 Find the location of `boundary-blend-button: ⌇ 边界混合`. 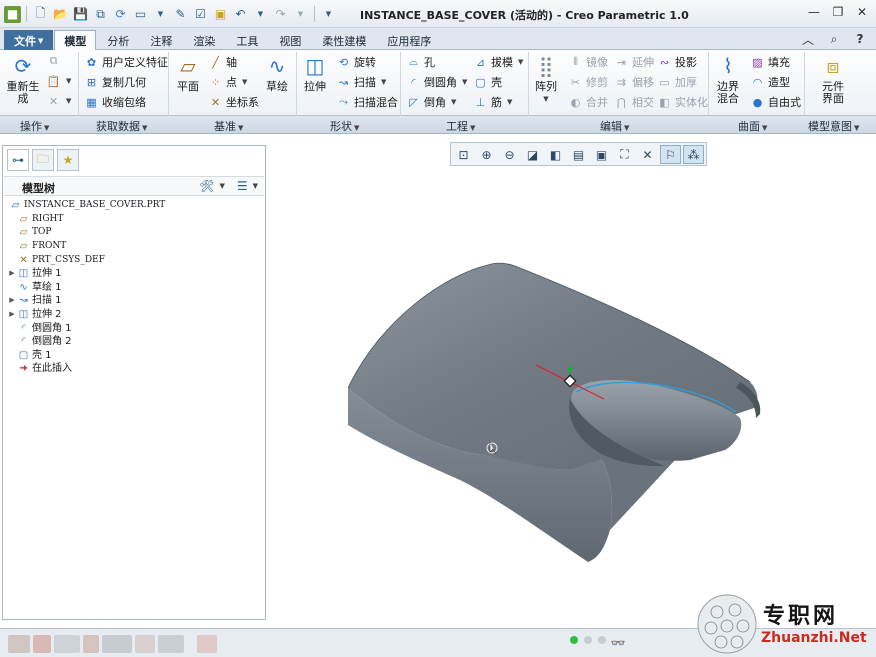

boundary-blend-button: ⌇ 边界混合 is located at coordinates (728, 79).